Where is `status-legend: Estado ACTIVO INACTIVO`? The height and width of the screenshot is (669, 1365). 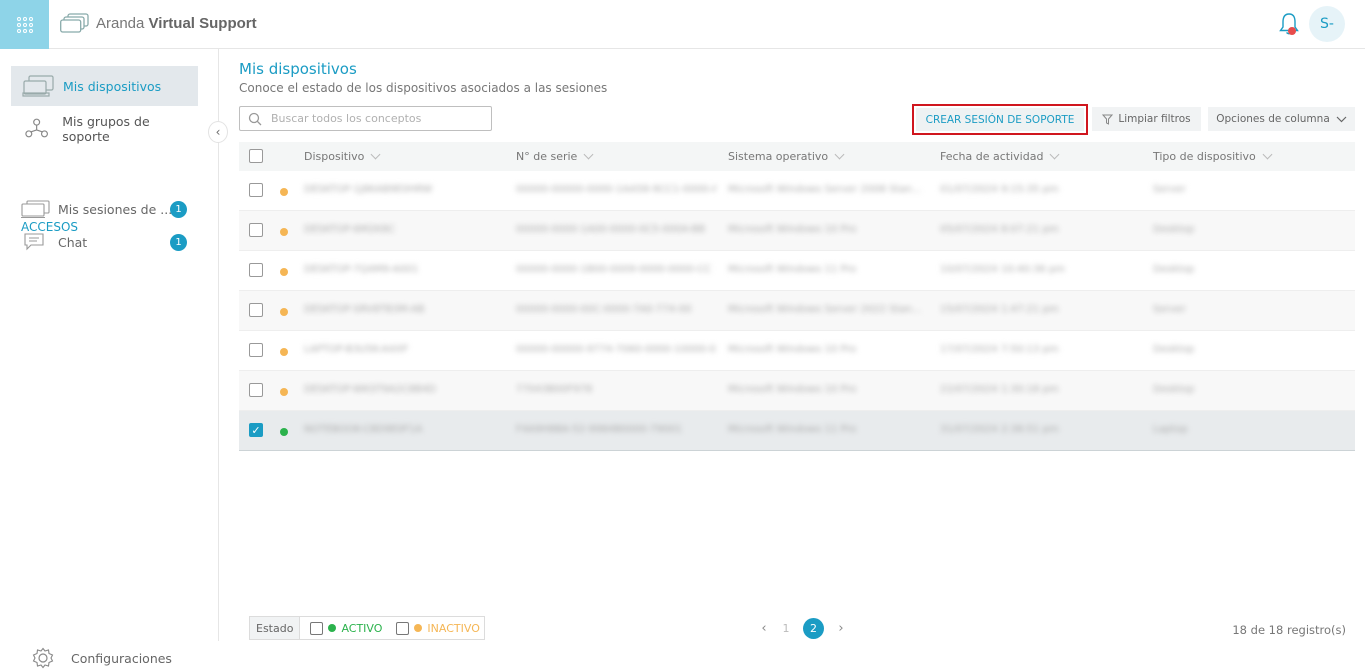 status-legend: Estado ACTIVO INACTIVO is located at coordinates (367, 628).